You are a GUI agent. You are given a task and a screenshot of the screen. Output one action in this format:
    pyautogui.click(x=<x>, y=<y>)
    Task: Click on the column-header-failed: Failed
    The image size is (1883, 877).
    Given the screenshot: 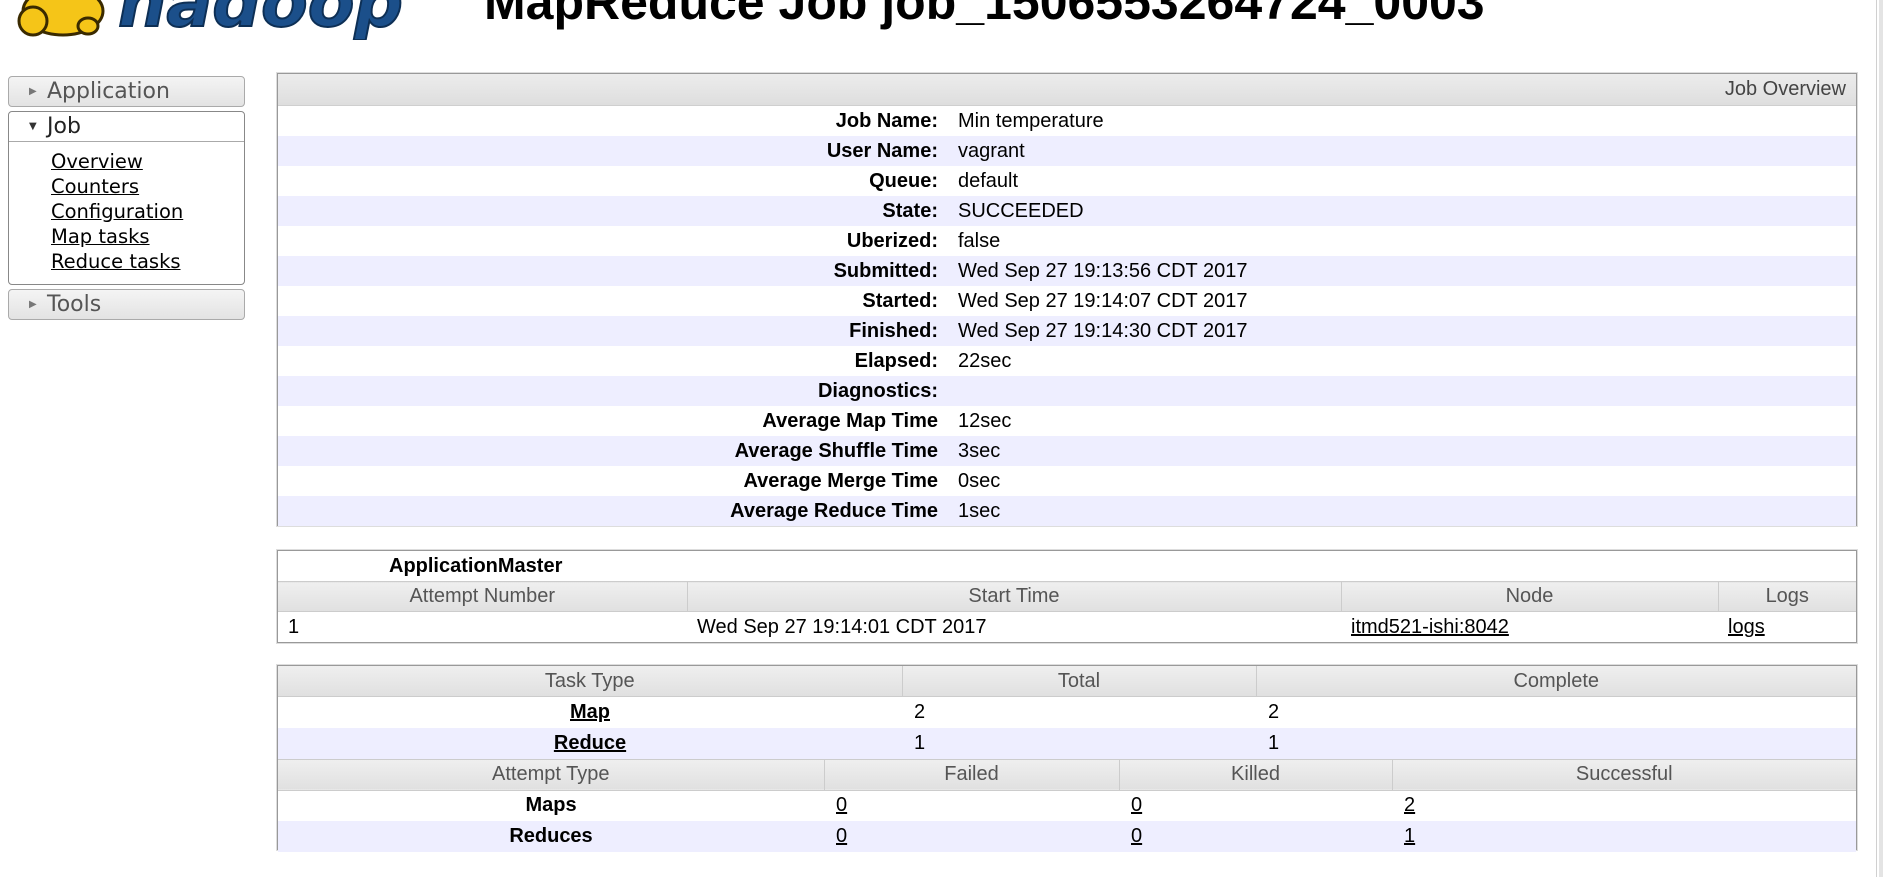 What is the action you would take?
    pyautogui.click(x=971, y=774)
    